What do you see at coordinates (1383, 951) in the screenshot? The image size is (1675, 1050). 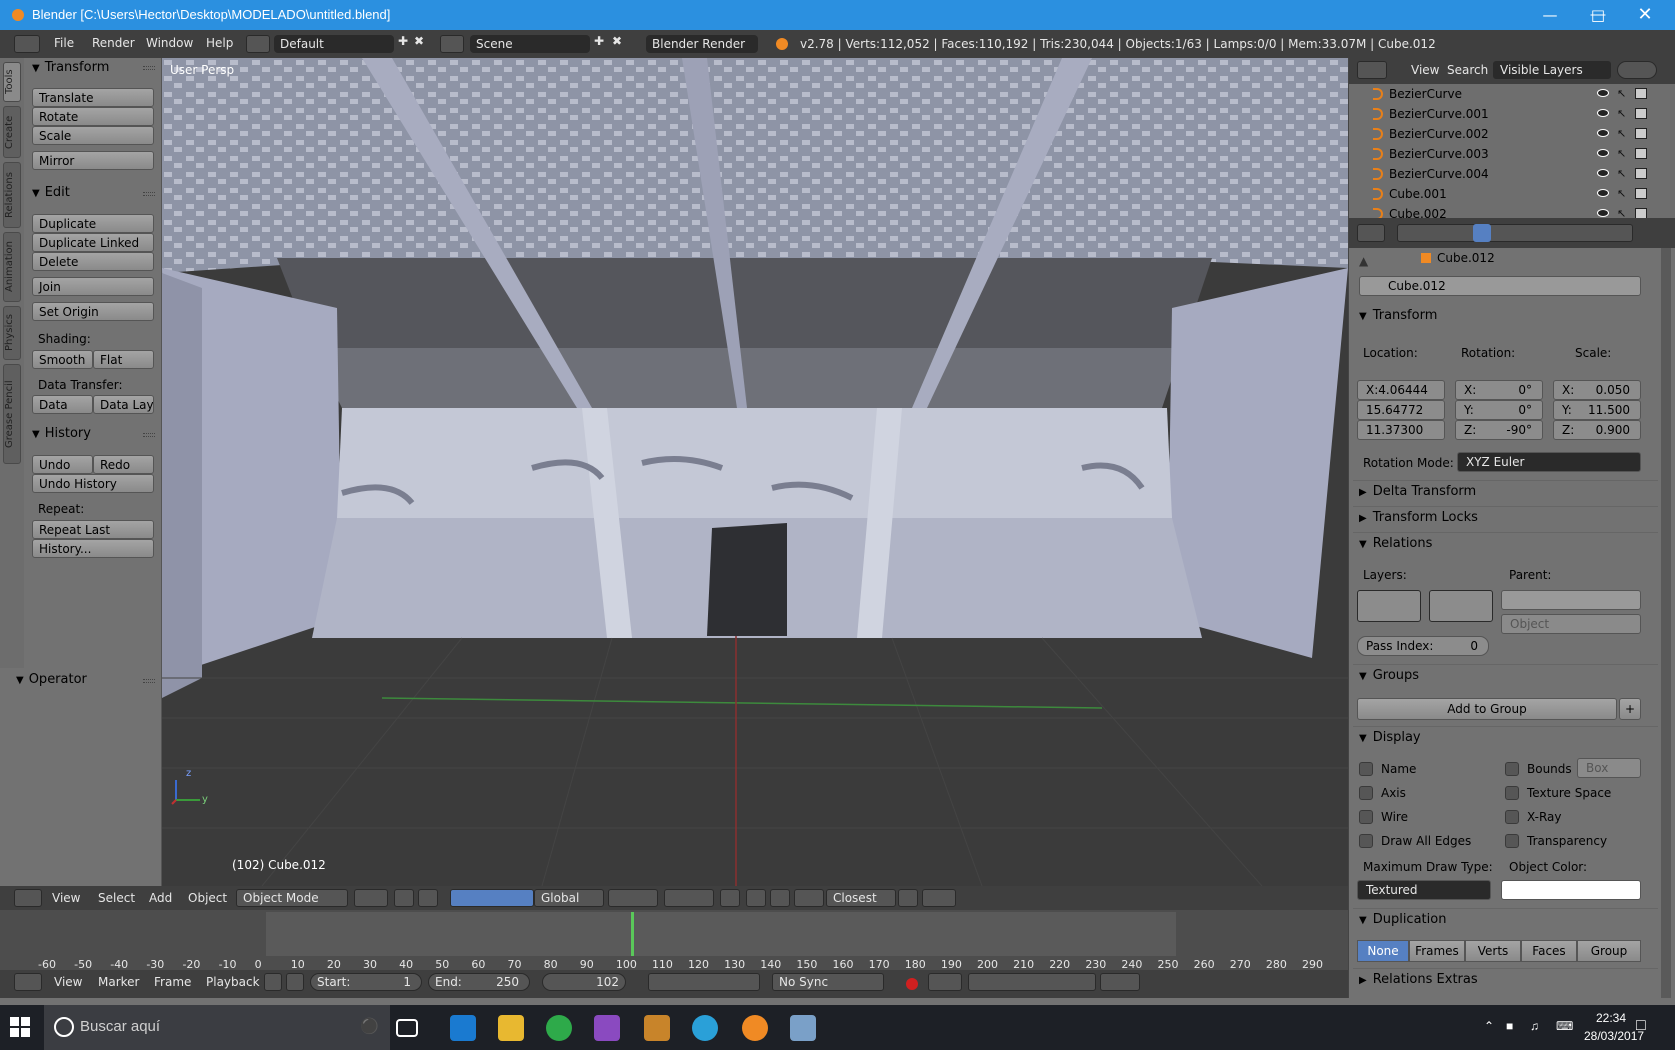 I see `dup-none-button: None` at bounding box center [1383, 951].